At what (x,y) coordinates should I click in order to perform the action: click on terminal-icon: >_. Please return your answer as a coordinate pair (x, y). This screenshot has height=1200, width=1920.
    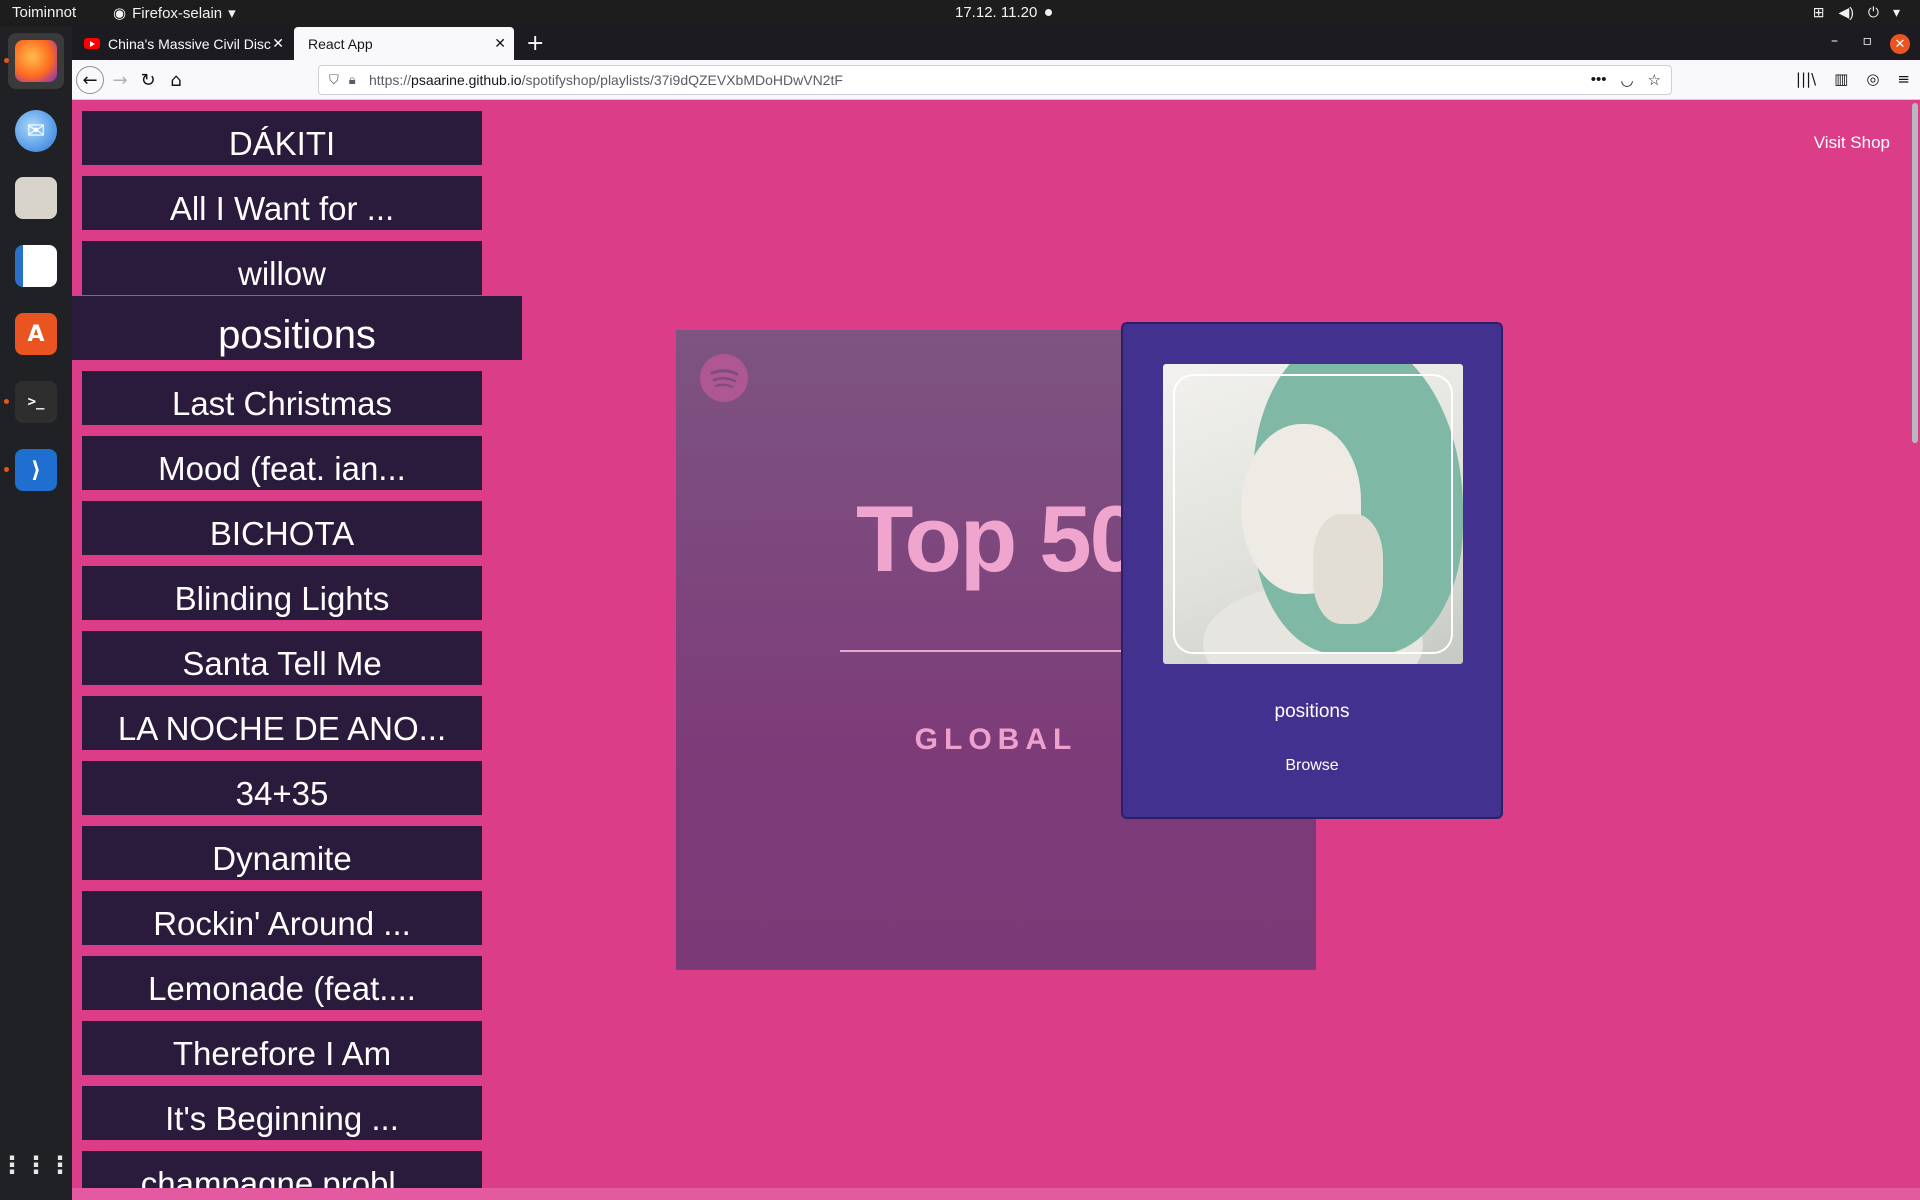
    Looking at the image, I should click on (36, 402).